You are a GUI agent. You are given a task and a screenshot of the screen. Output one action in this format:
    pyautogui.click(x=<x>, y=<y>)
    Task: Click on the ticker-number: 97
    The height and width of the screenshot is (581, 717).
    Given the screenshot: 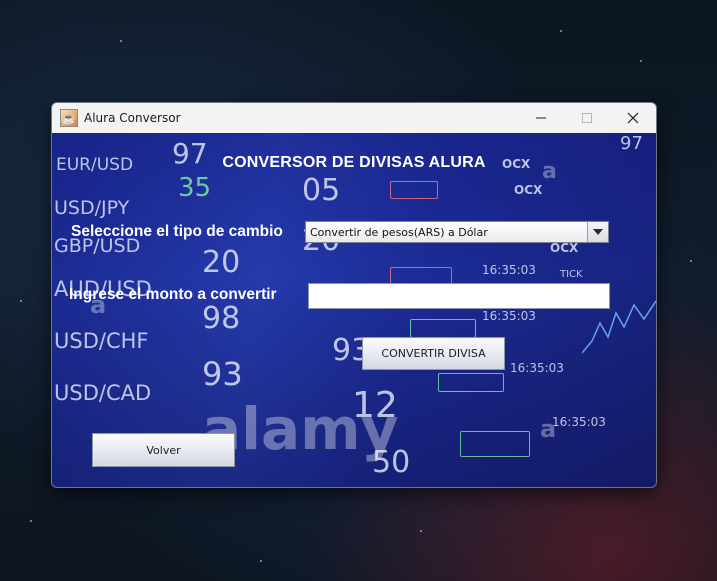 What is the action you would take?
    pyautogui.click(x=631, y=143)
    